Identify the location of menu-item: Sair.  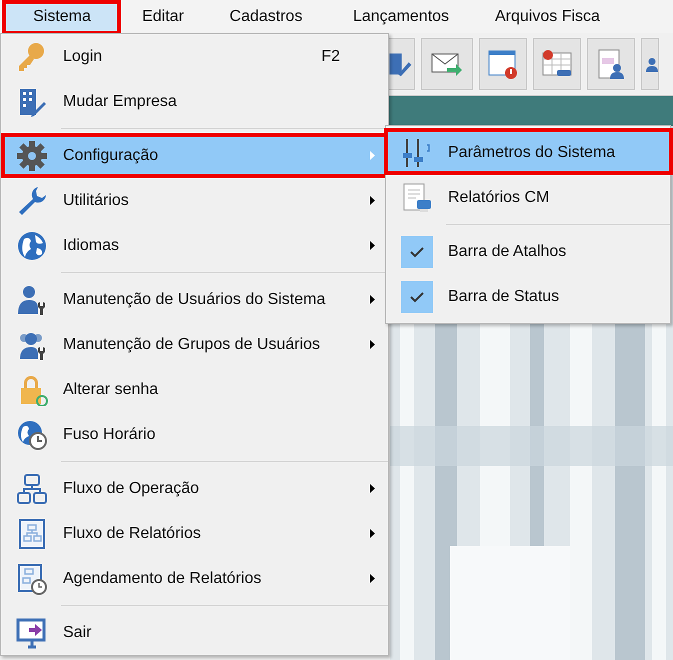
(194, 632).